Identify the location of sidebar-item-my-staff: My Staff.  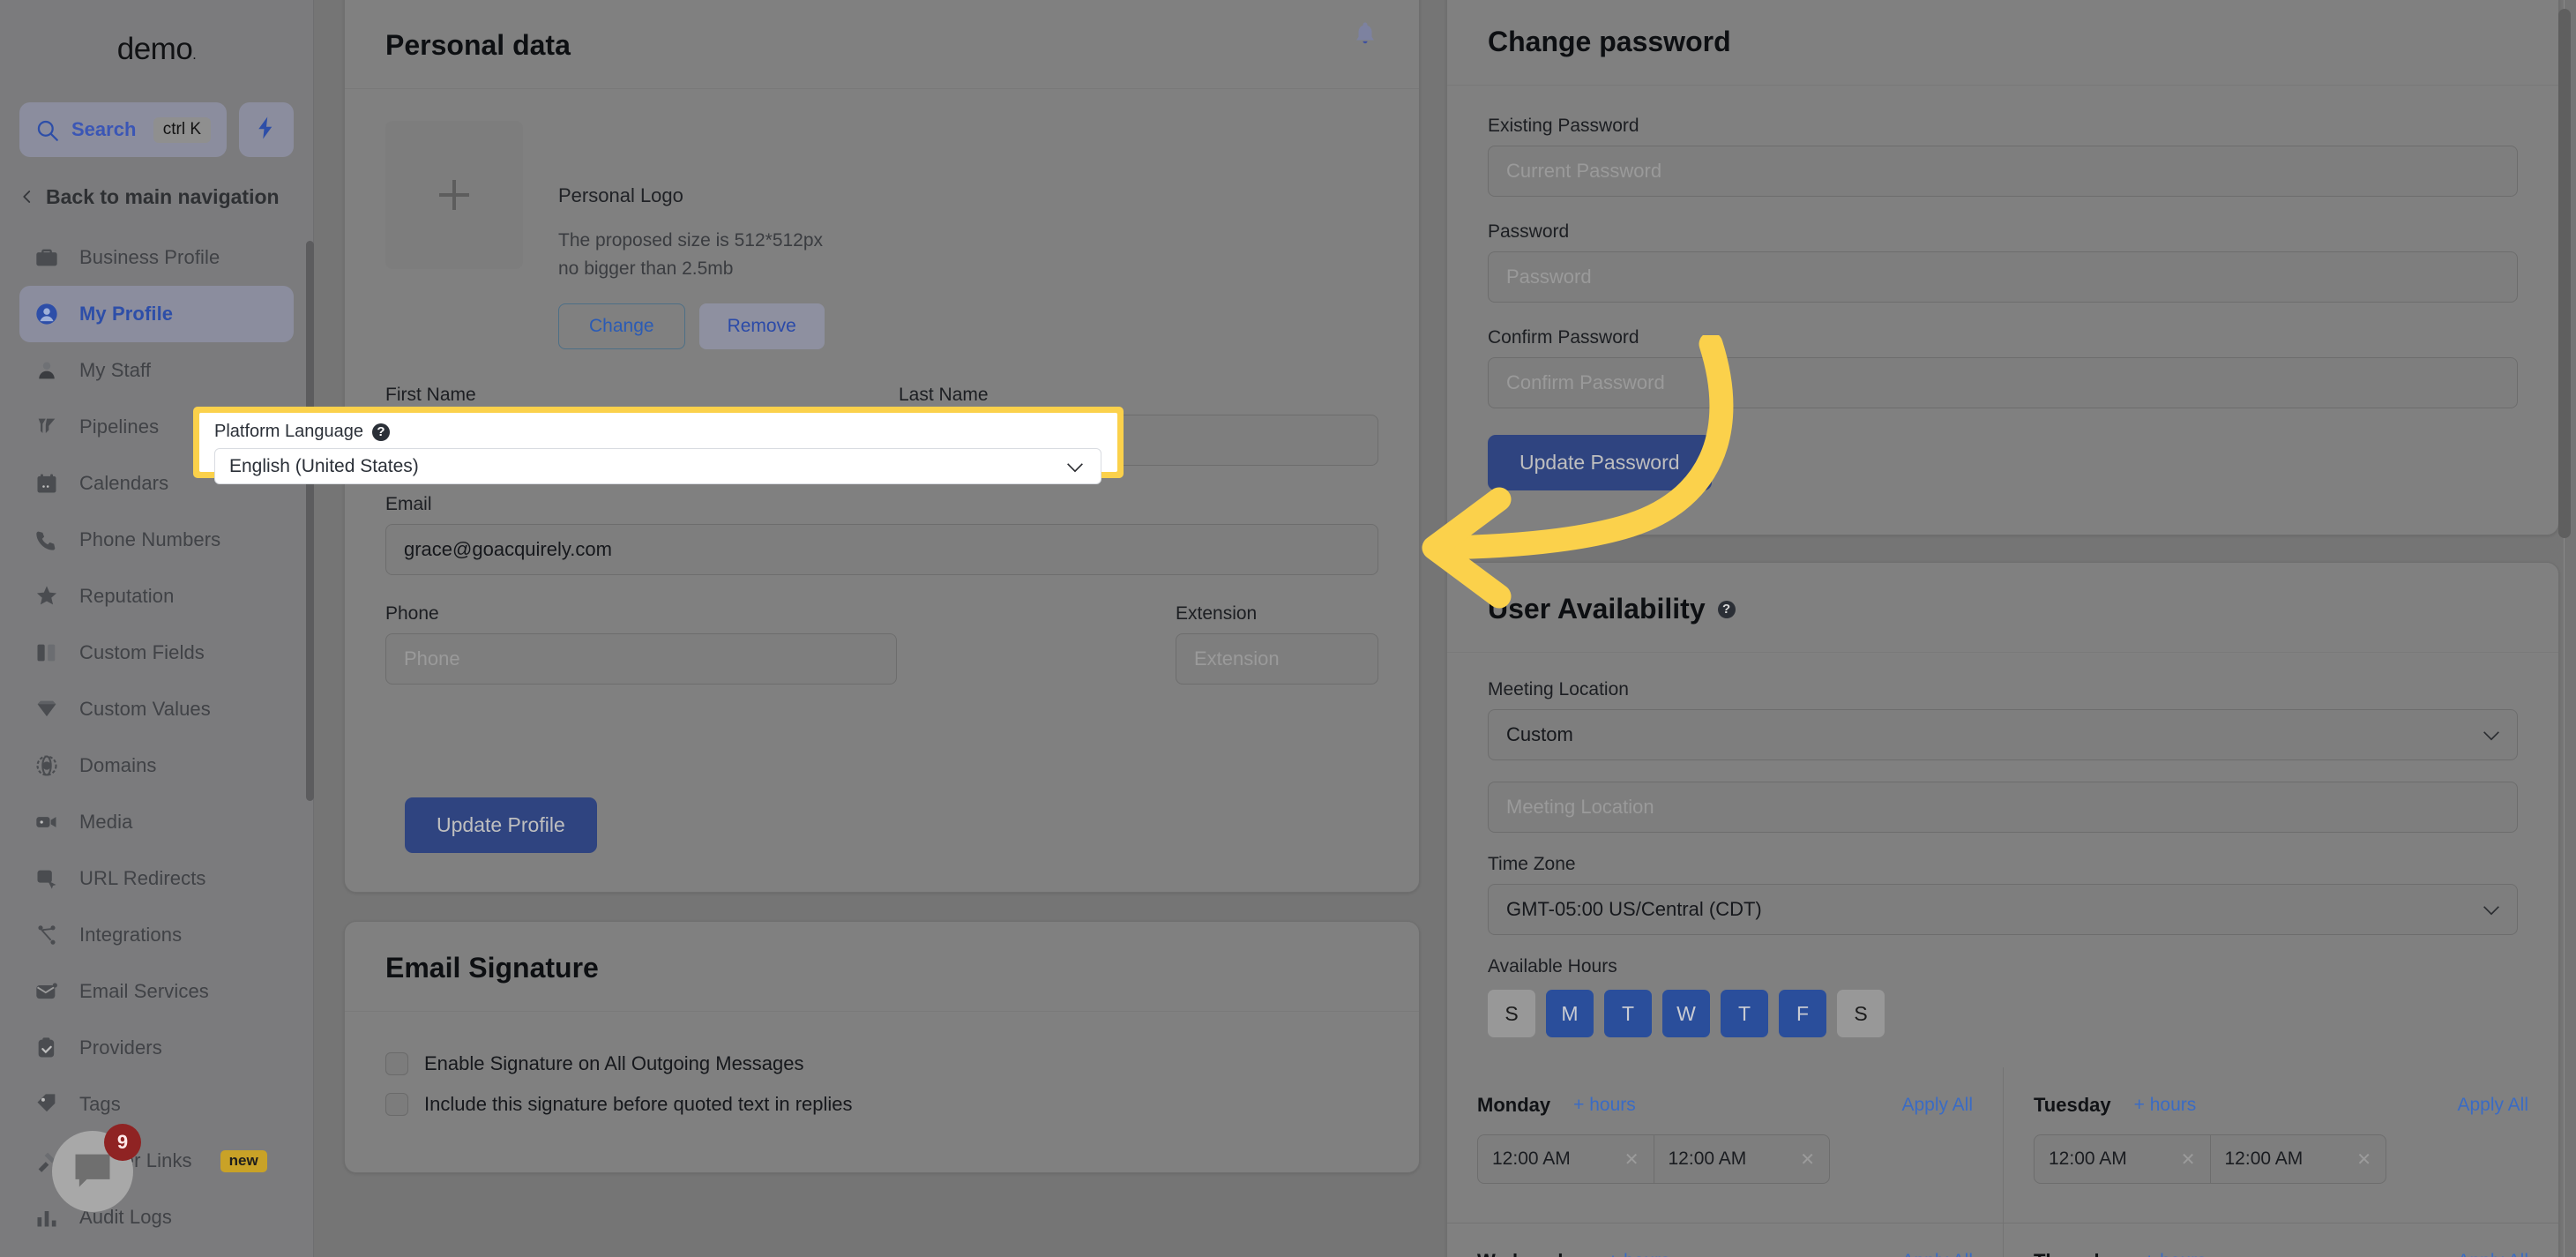
(156, 370).